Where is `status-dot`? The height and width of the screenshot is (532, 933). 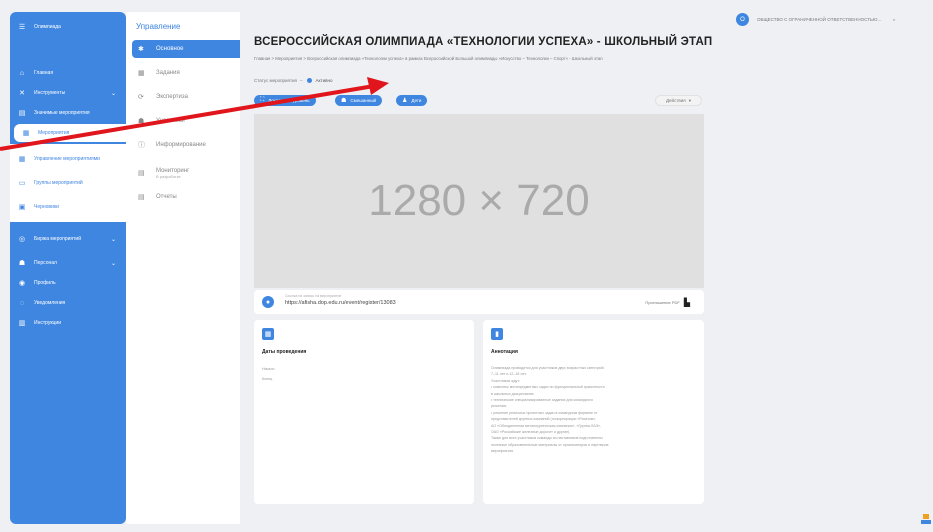
status-dot is located at coordinates (309, 80).